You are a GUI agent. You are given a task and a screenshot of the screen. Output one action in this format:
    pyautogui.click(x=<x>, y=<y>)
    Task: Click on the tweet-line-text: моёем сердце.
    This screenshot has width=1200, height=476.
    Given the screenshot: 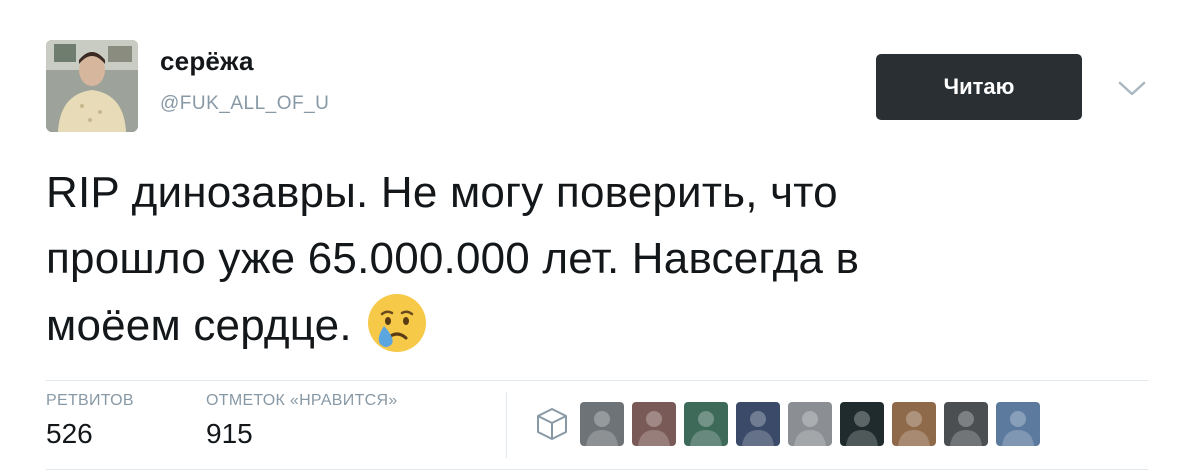 What is the action you would take?
    pyautogui.click(x=199, y=325)
    